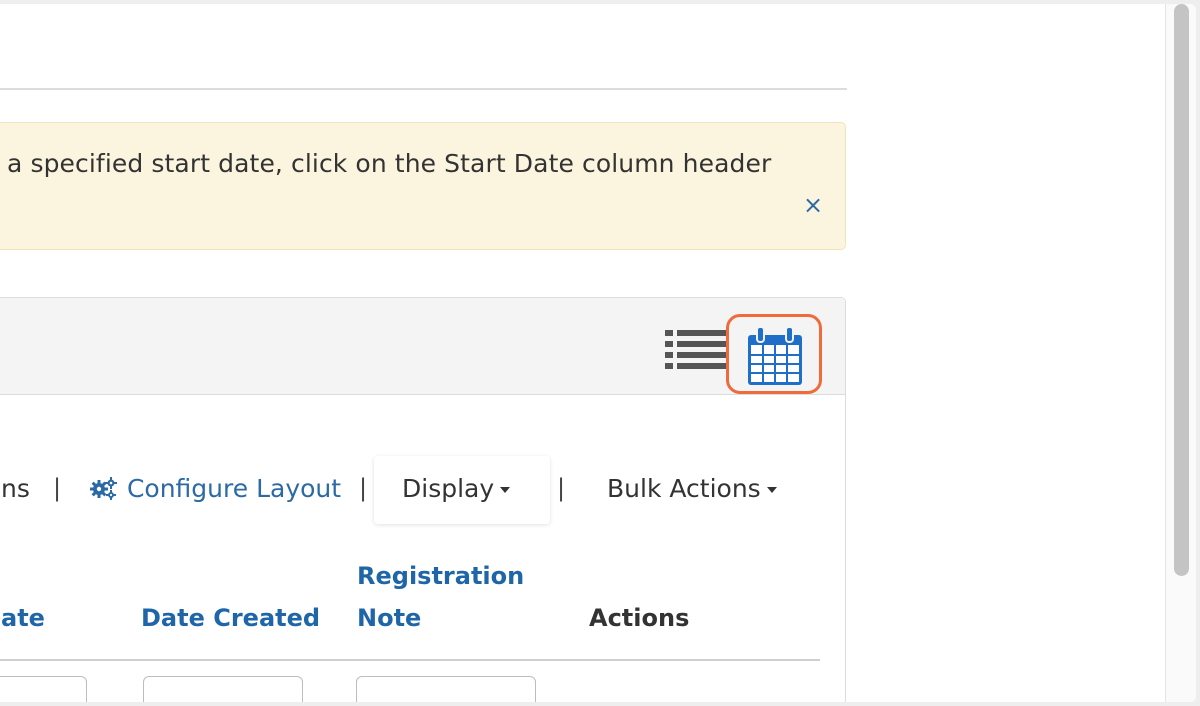 The height and width of the screenshot is (706, 1200). Describe the element at coordinates (639, 618) in the screenshot. I see `column-header-actions: Actions` at that location.